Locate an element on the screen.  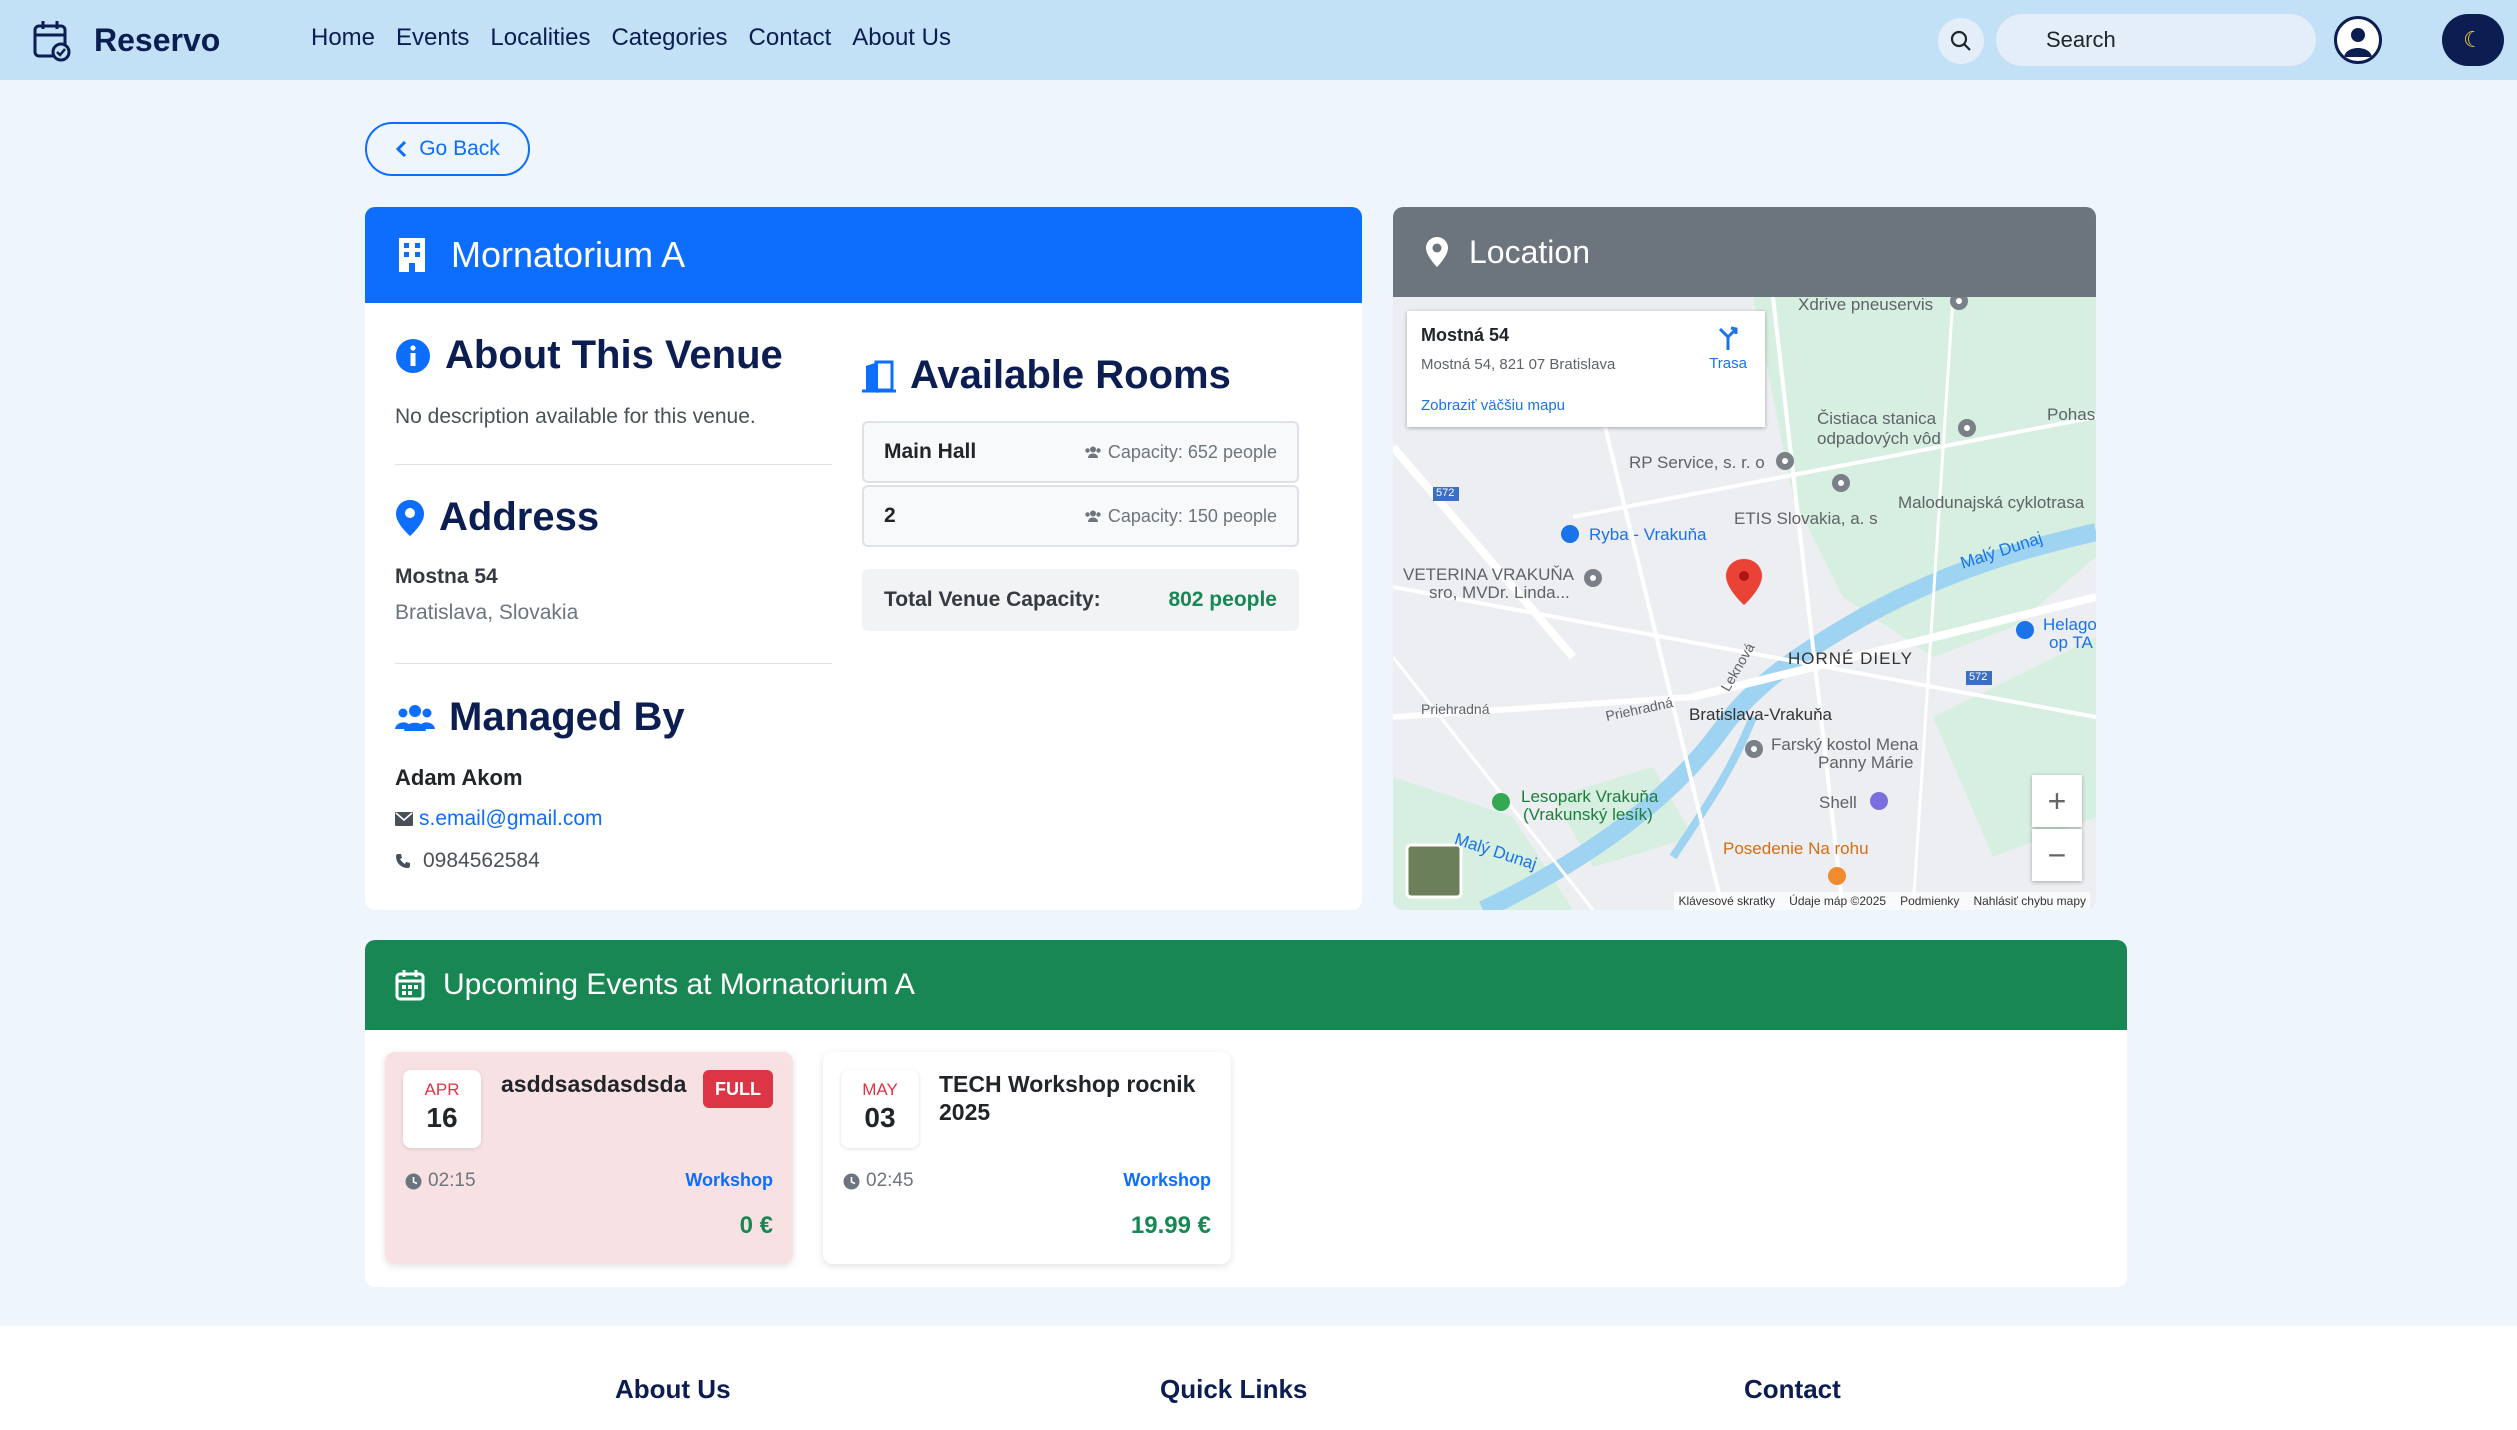
event-month: MAY is located at coordinates (880, 1089).